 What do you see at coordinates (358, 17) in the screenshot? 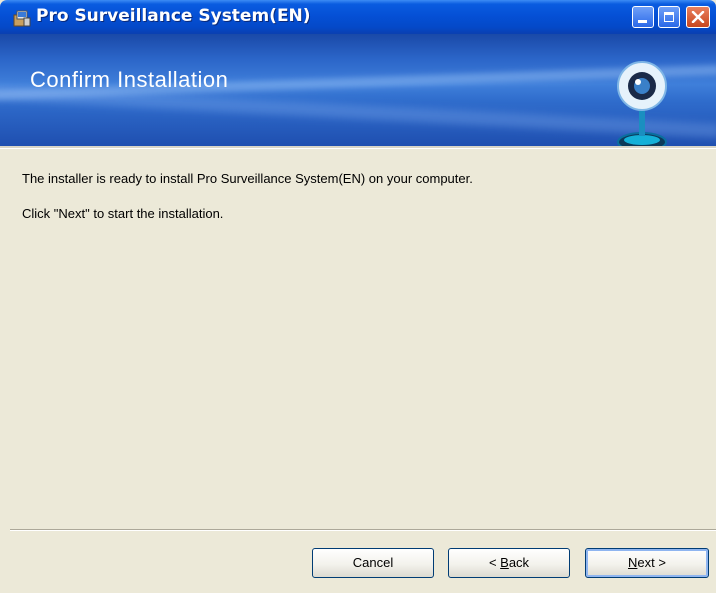
I see `title-bar: Pro Surveillance System(EN)` at bounding box center [358, 17].